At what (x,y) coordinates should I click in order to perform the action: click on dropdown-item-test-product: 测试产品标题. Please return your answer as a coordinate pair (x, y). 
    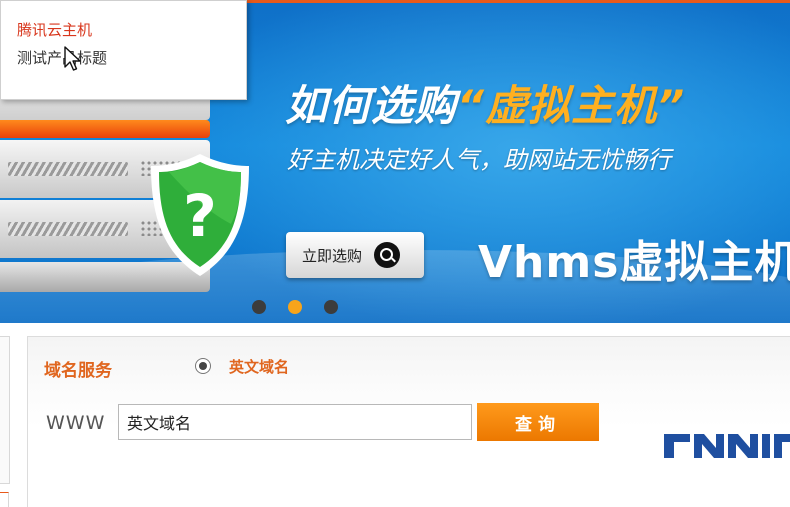
    Looking at the image, I should click on (62, 57).